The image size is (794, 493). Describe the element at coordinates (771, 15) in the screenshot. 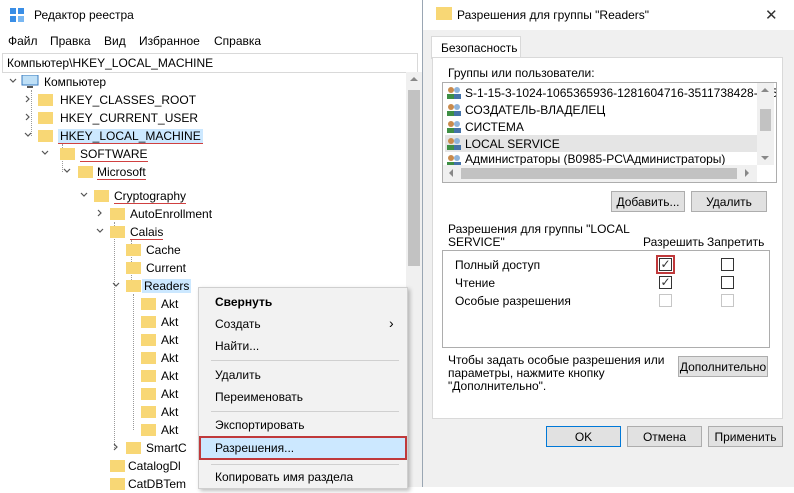

I see `close-icon: ✕` at that location.